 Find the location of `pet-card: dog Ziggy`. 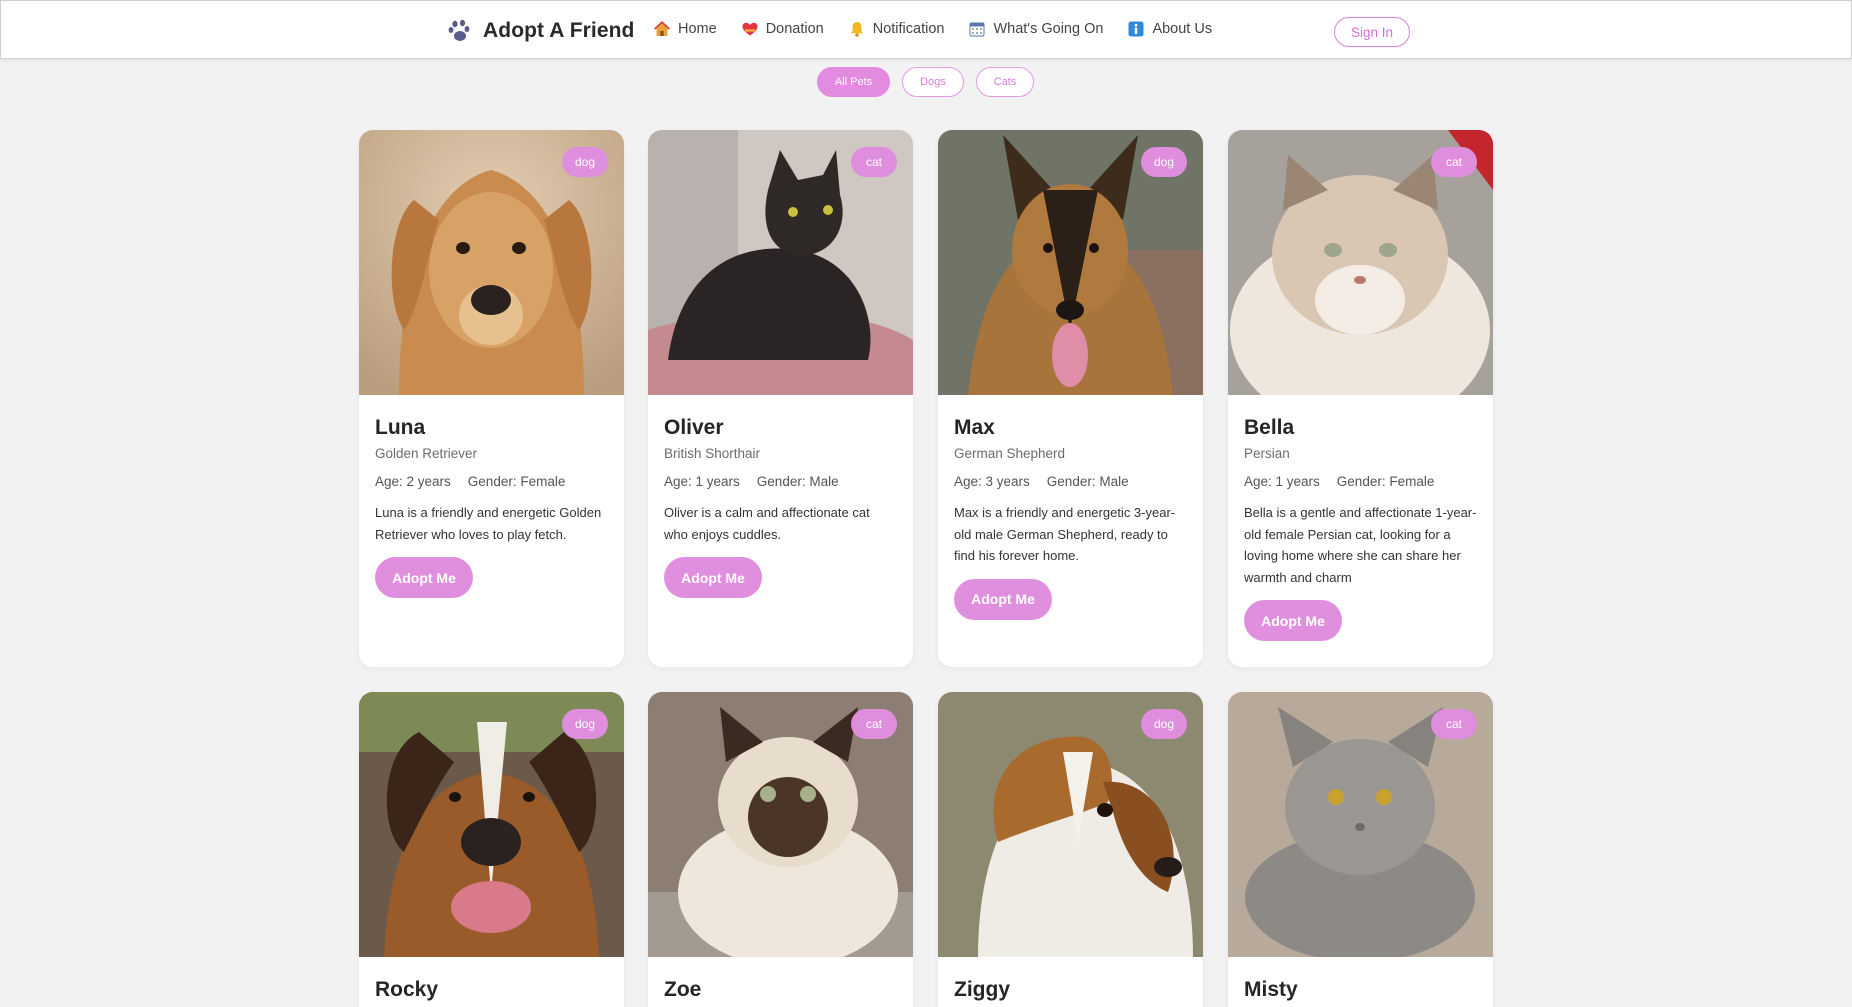

pet-card: dog Ziggy is located at coordinates (1070, 849).